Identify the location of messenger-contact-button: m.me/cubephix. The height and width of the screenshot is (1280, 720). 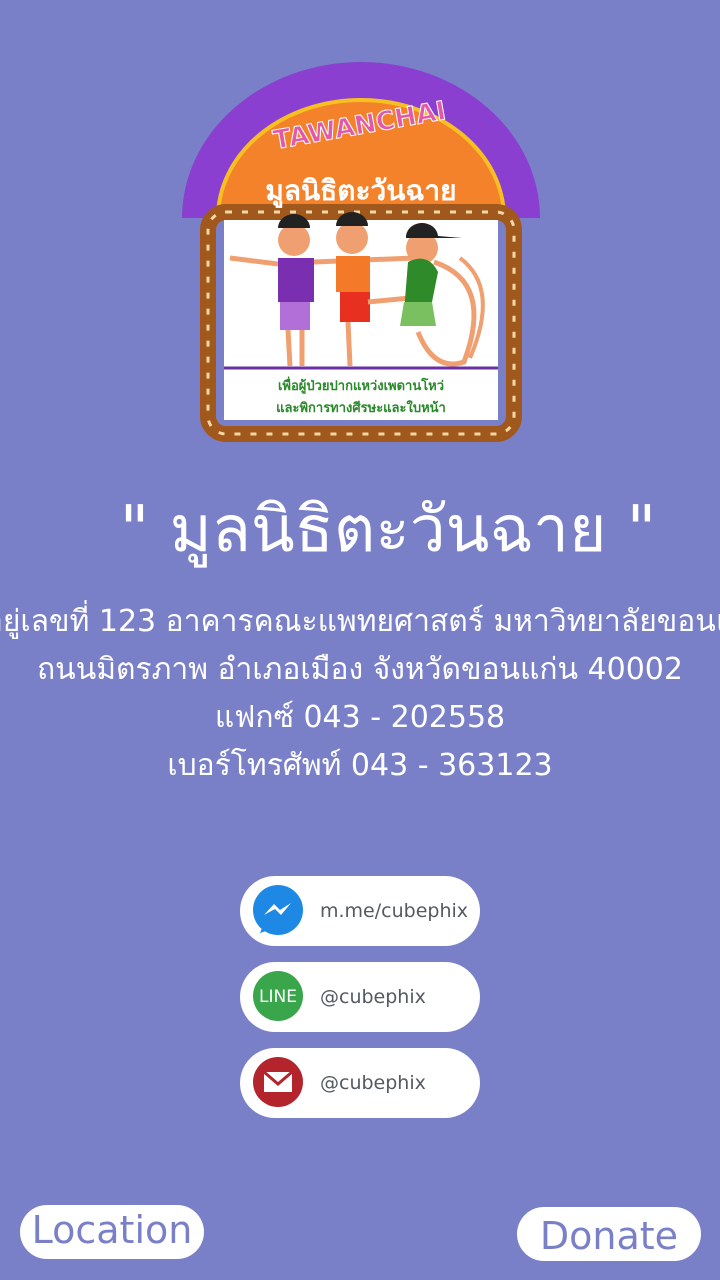
(360, 911).